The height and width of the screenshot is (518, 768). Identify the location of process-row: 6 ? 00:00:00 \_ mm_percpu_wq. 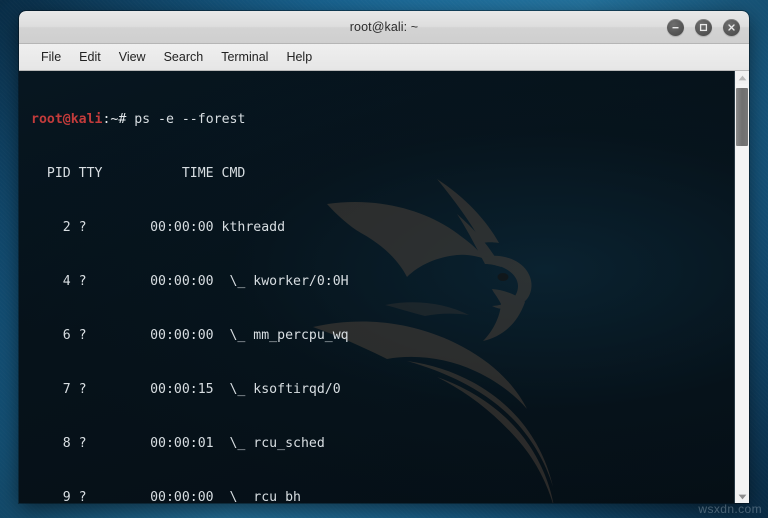
(190, 335).